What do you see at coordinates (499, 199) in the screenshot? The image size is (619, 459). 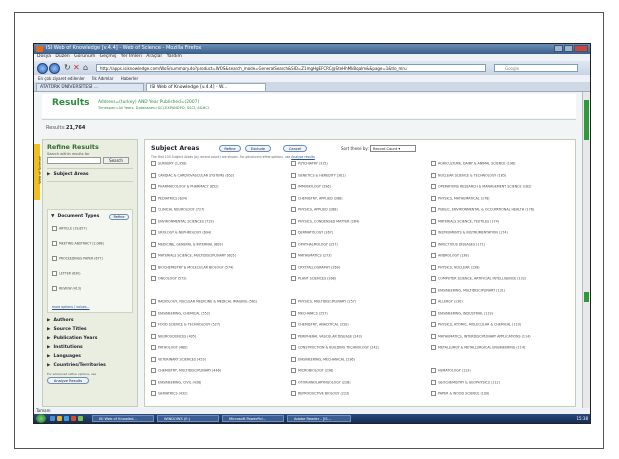 I see `subject-area-option: PHYSICS, MATHEMATICAL (178)` at bounding box center [499, 199].